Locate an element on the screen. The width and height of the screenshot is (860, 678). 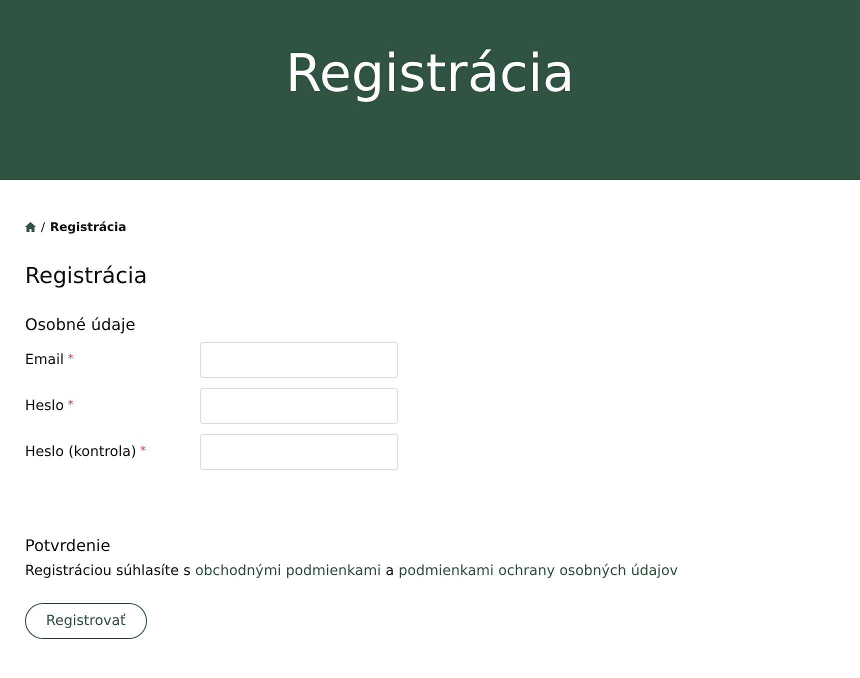
breadcrumb-current: Registrácia is located at coordinates (88, 227).